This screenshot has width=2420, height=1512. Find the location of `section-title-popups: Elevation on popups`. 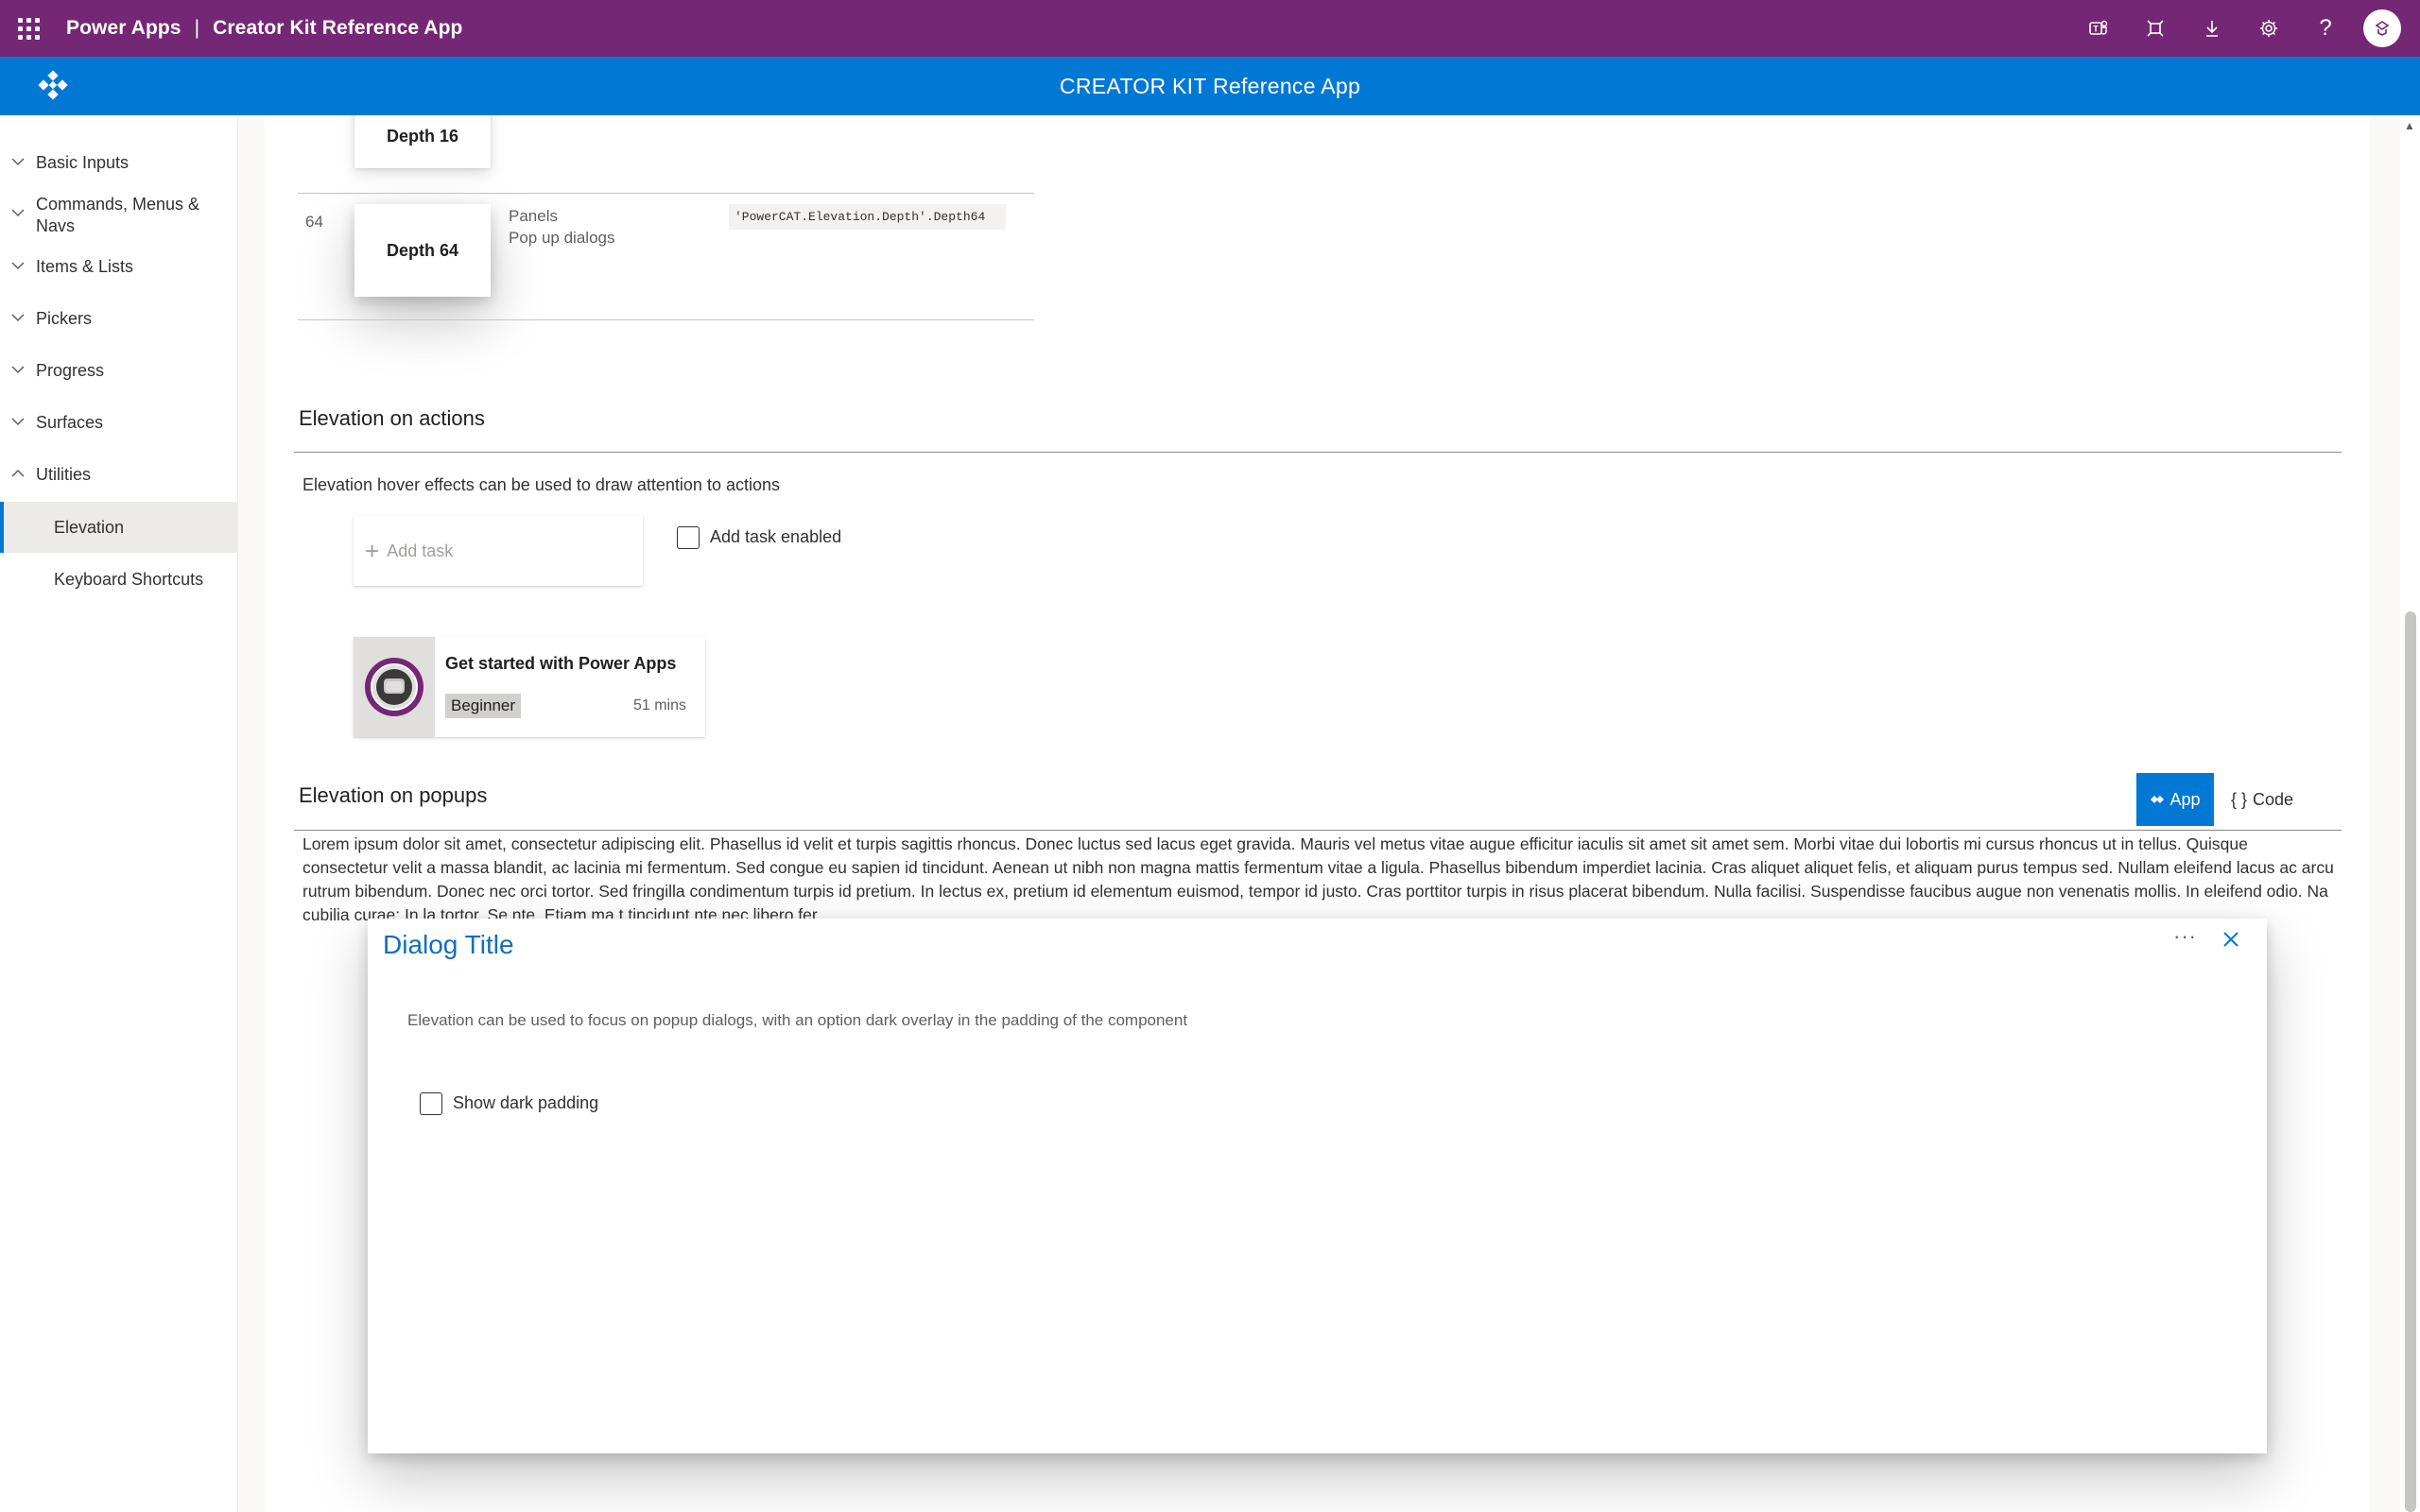

section-title-popups: Elevation on popups is located at coordinates (393, 795).